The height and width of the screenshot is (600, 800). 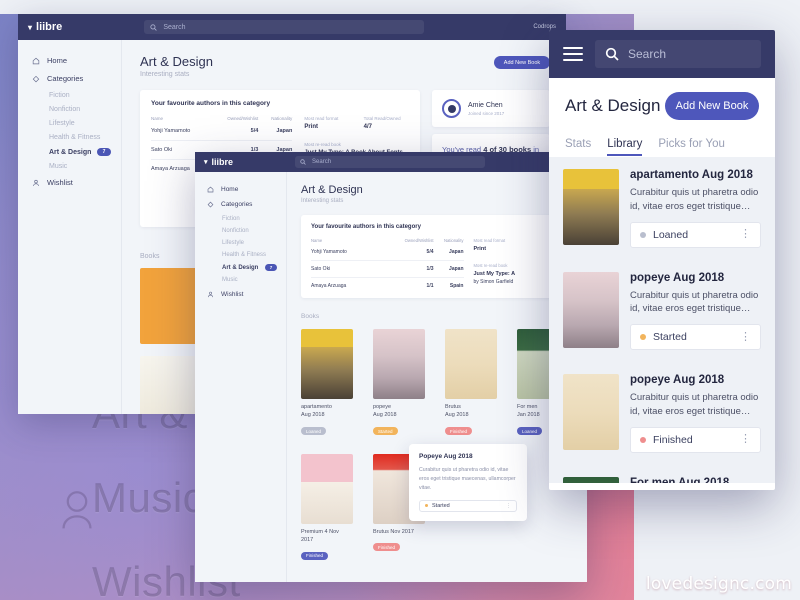 I want to click on book-card: Premium 4 Nov 2017 Finished, so click(x=327, y=508).